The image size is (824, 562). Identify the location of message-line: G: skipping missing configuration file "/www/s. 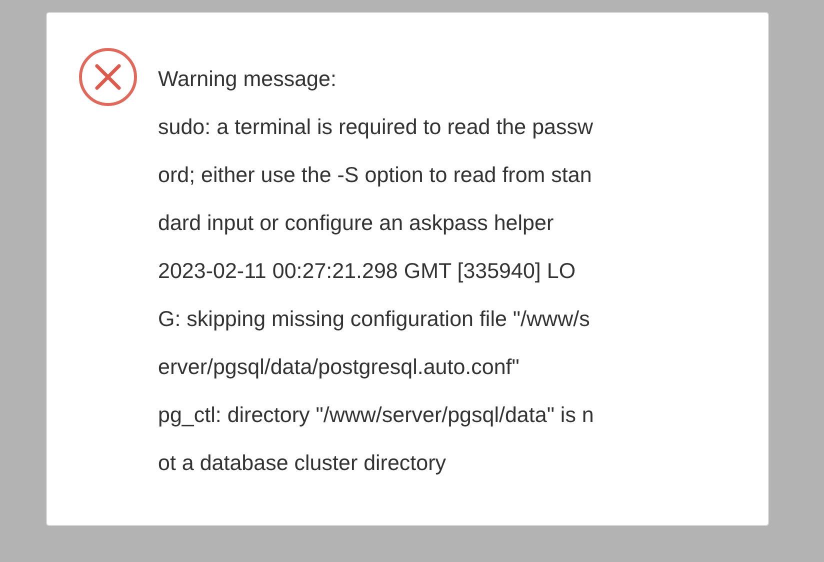
(374, 319).